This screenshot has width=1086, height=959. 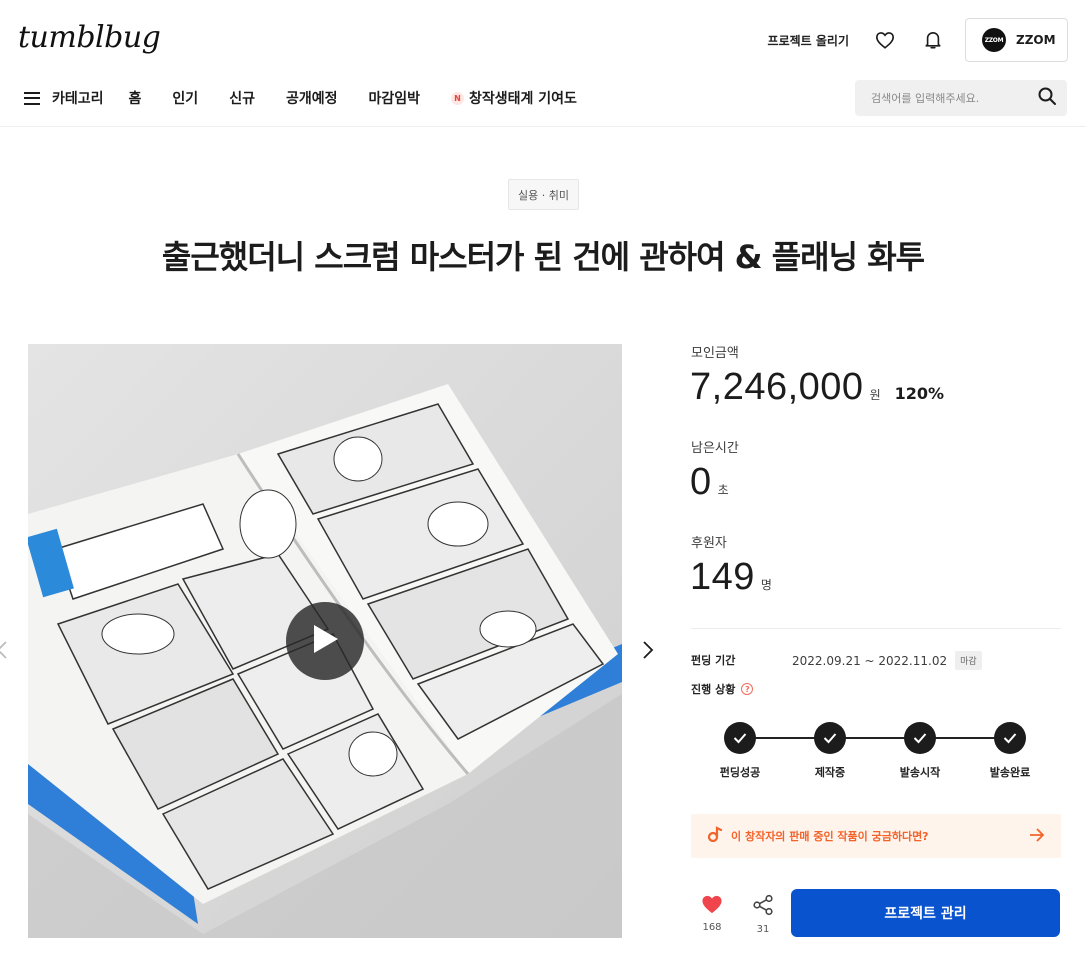 I want to click on step-shipping-complete: 발송완료, so click(x=1010, y=751).